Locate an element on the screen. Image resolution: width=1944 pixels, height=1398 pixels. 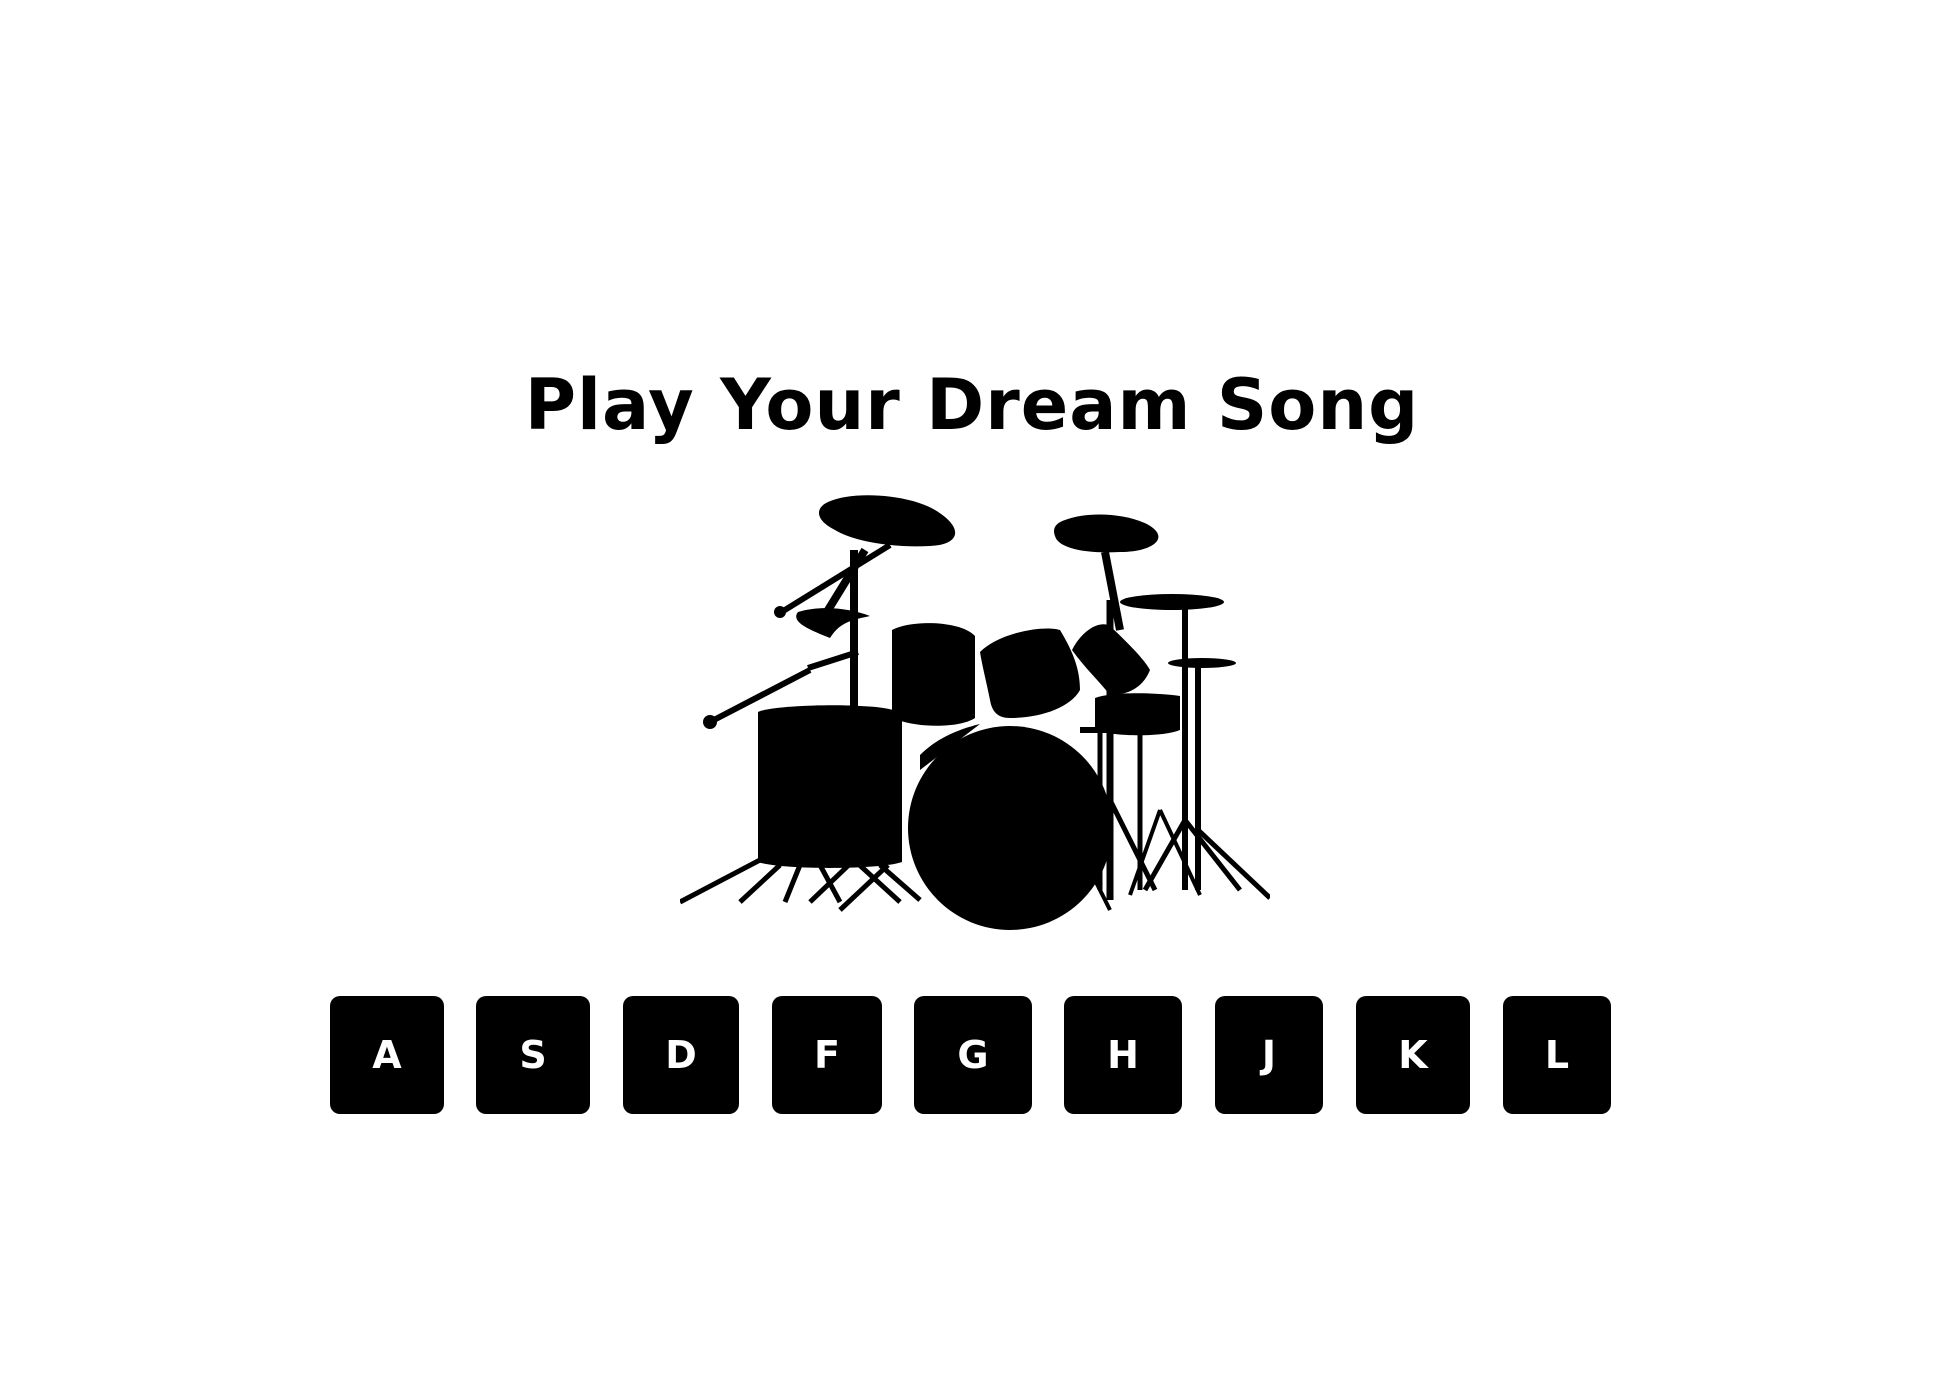
hi-hat-cymbal is located at coordinates (1172, 602).